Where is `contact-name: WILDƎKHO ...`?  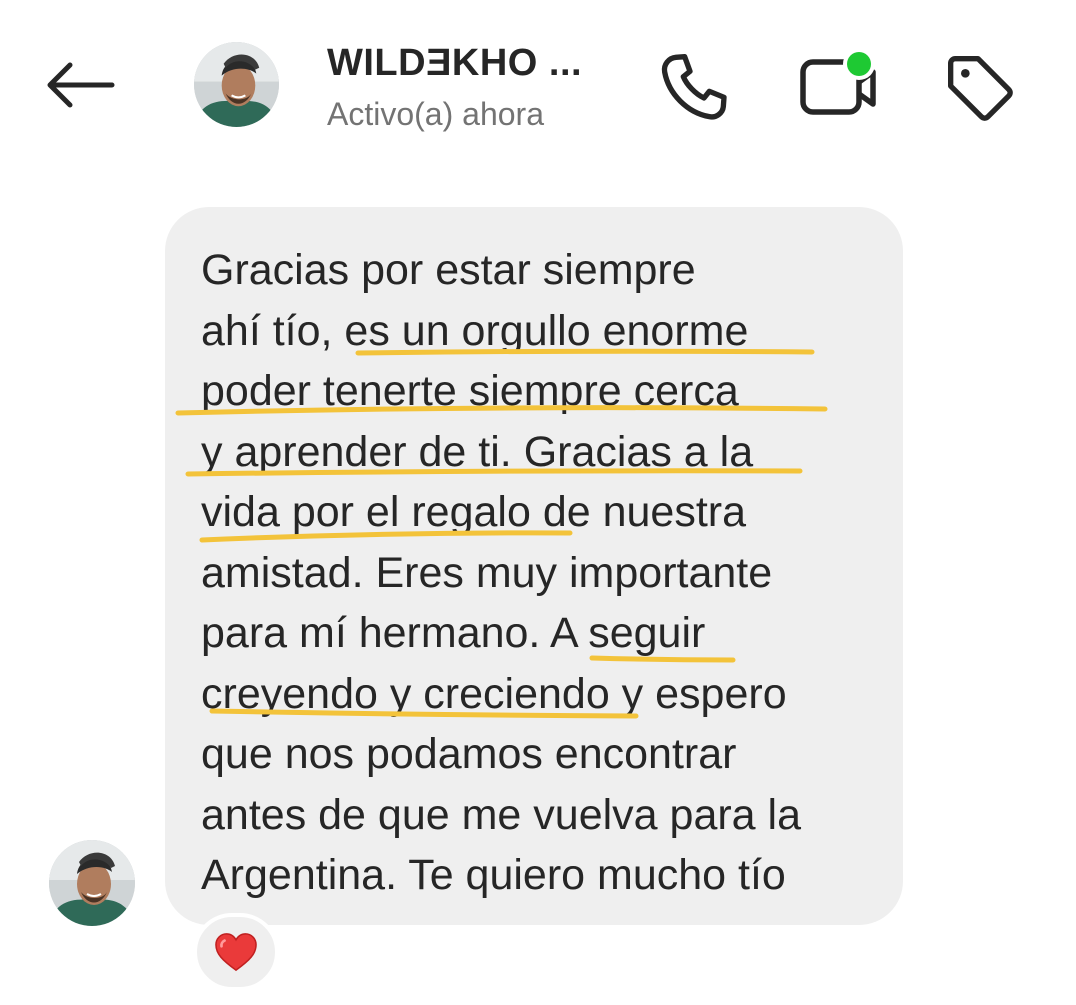
contact-name: WILDƎKHO ... is located at coordinates (454, 63).